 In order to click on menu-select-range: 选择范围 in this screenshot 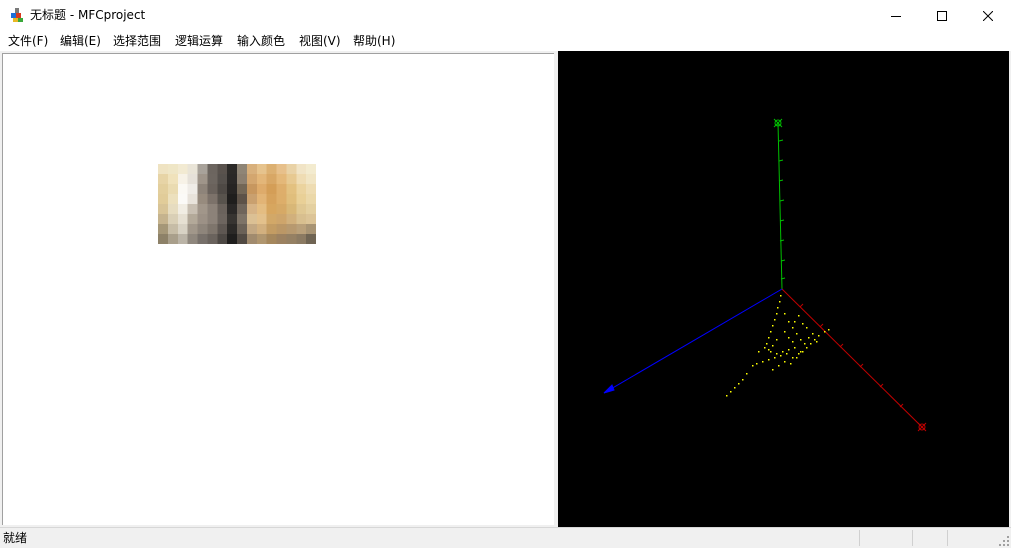, I will do `click(137, 41)`.